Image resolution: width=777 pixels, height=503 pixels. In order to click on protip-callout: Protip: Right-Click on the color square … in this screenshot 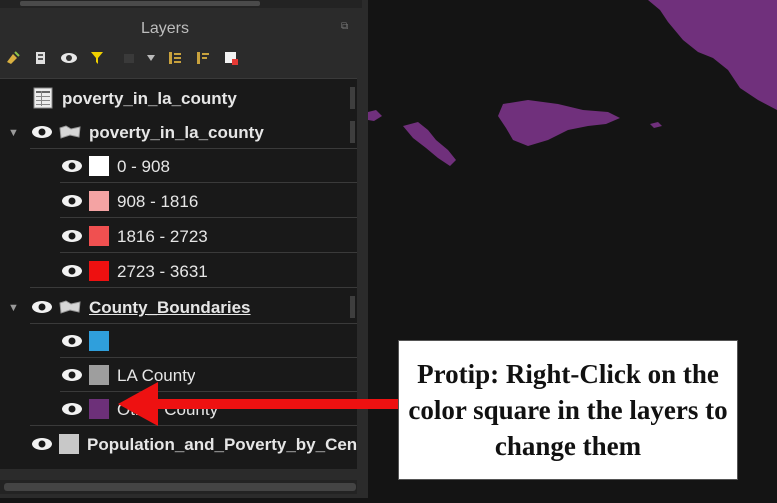, I will do `click(568, 410)`.